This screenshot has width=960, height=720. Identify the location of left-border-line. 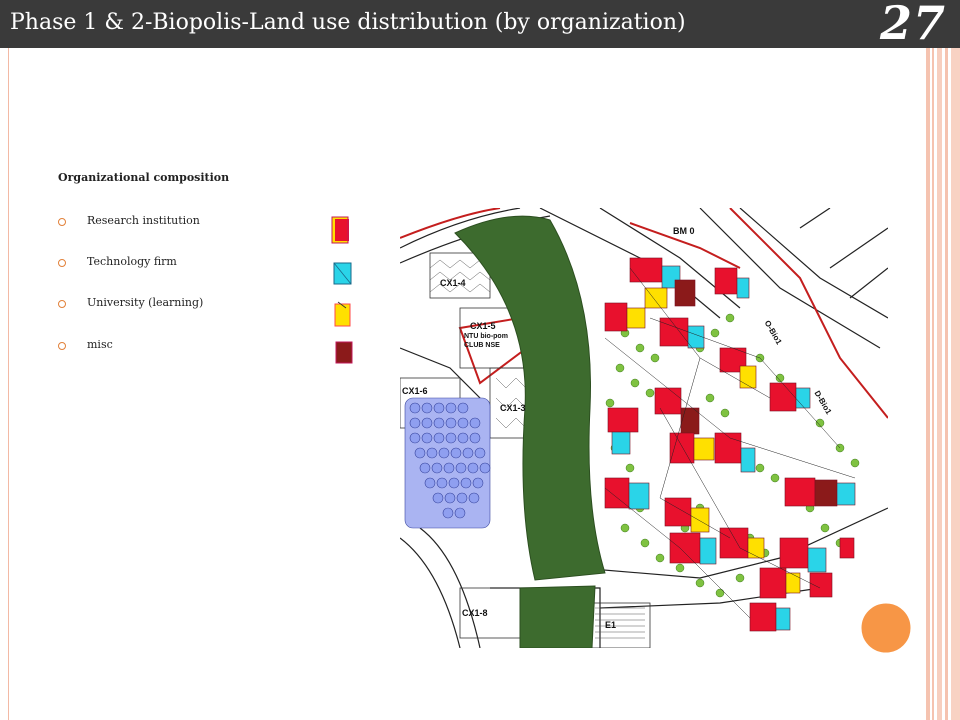
(8, 384).